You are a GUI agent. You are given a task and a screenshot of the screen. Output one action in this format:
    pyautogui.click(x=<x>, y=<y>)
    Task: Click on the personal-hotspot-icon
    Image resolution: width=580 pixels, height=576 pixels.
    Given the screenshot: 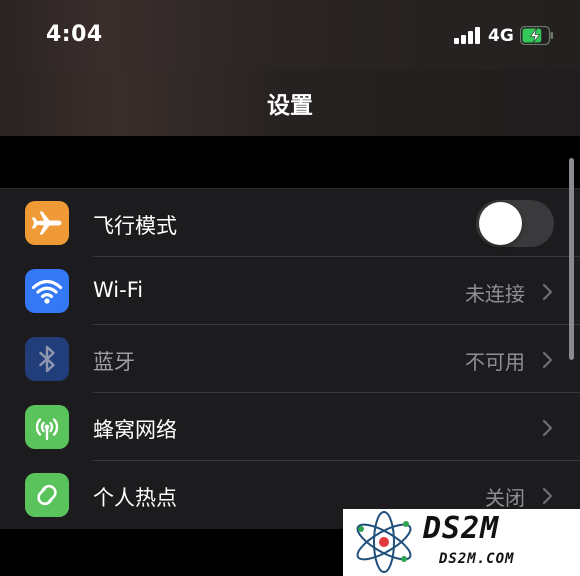 What is the action you would take?
    pyautogui.click(x=47, y=495)
    